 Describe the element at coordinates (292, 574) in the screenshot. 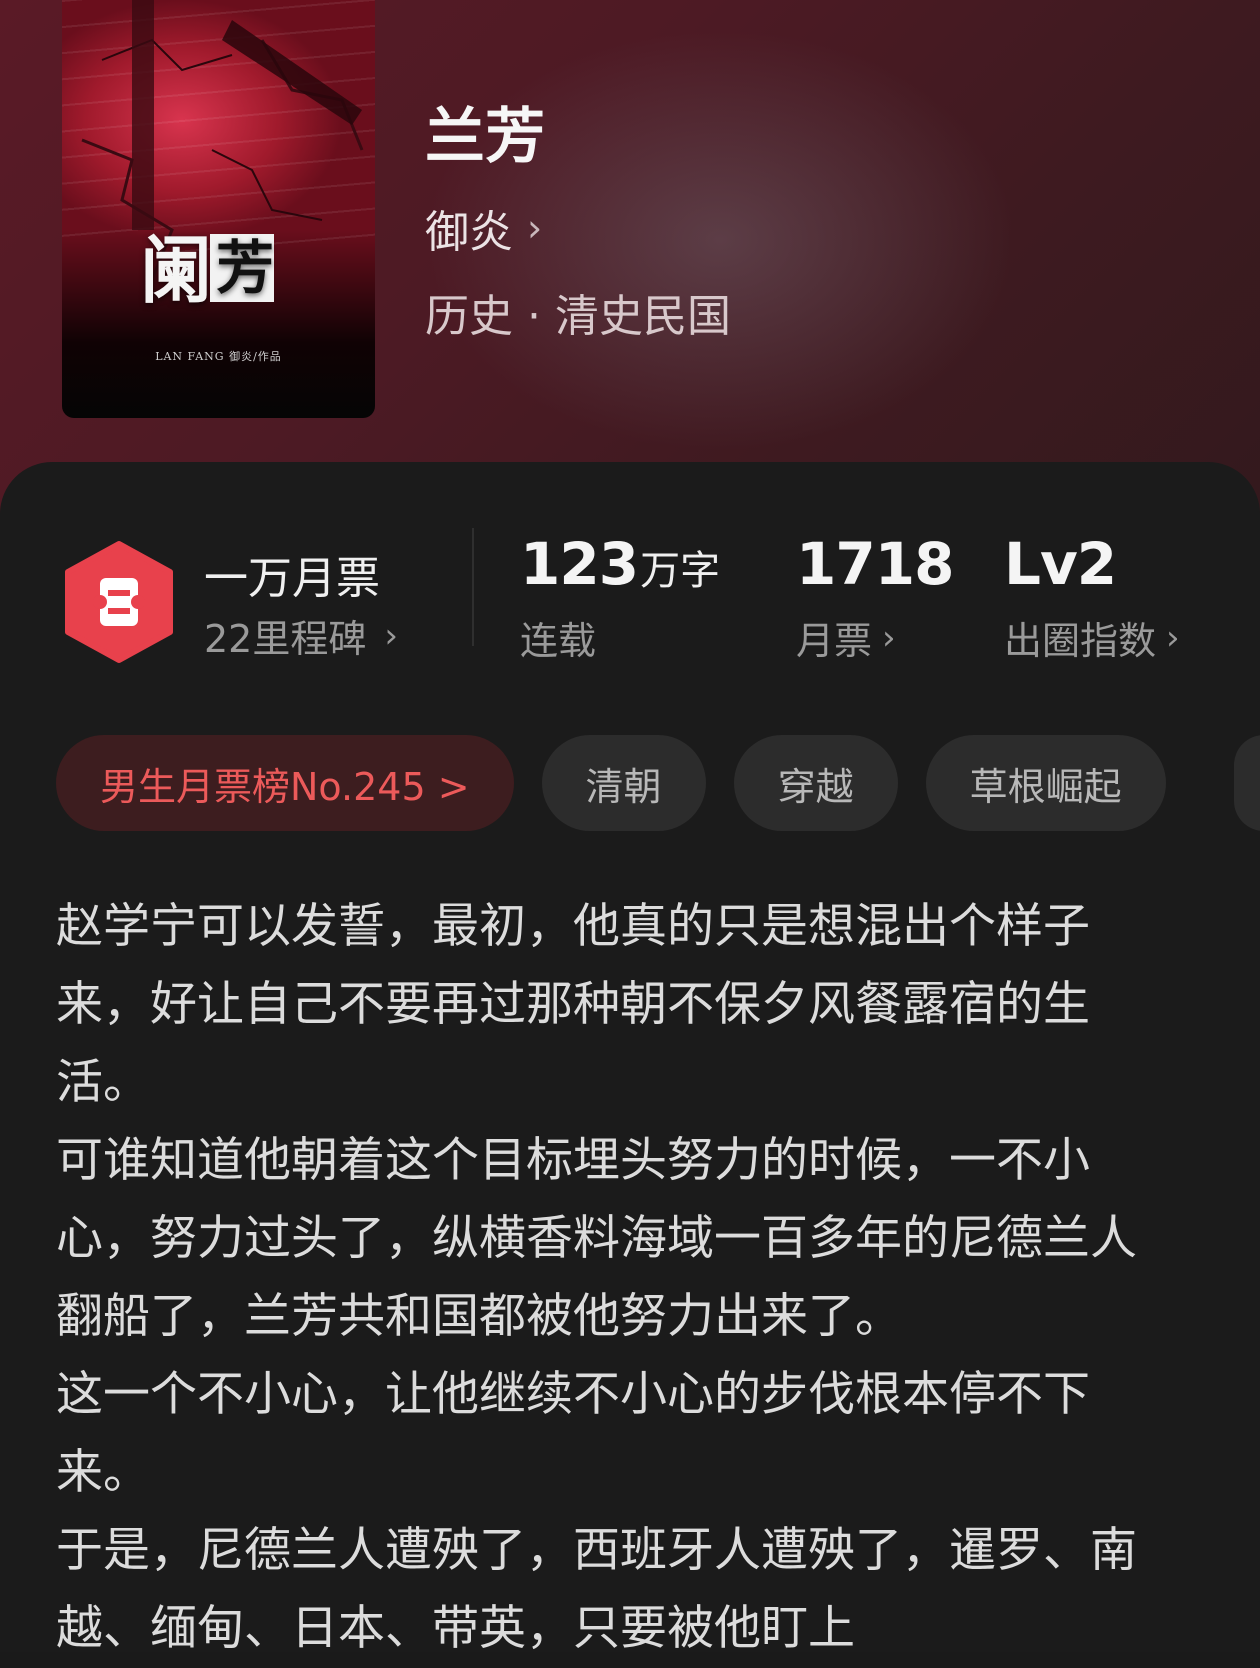

I see `milestone-title: 一万月票` at that location.